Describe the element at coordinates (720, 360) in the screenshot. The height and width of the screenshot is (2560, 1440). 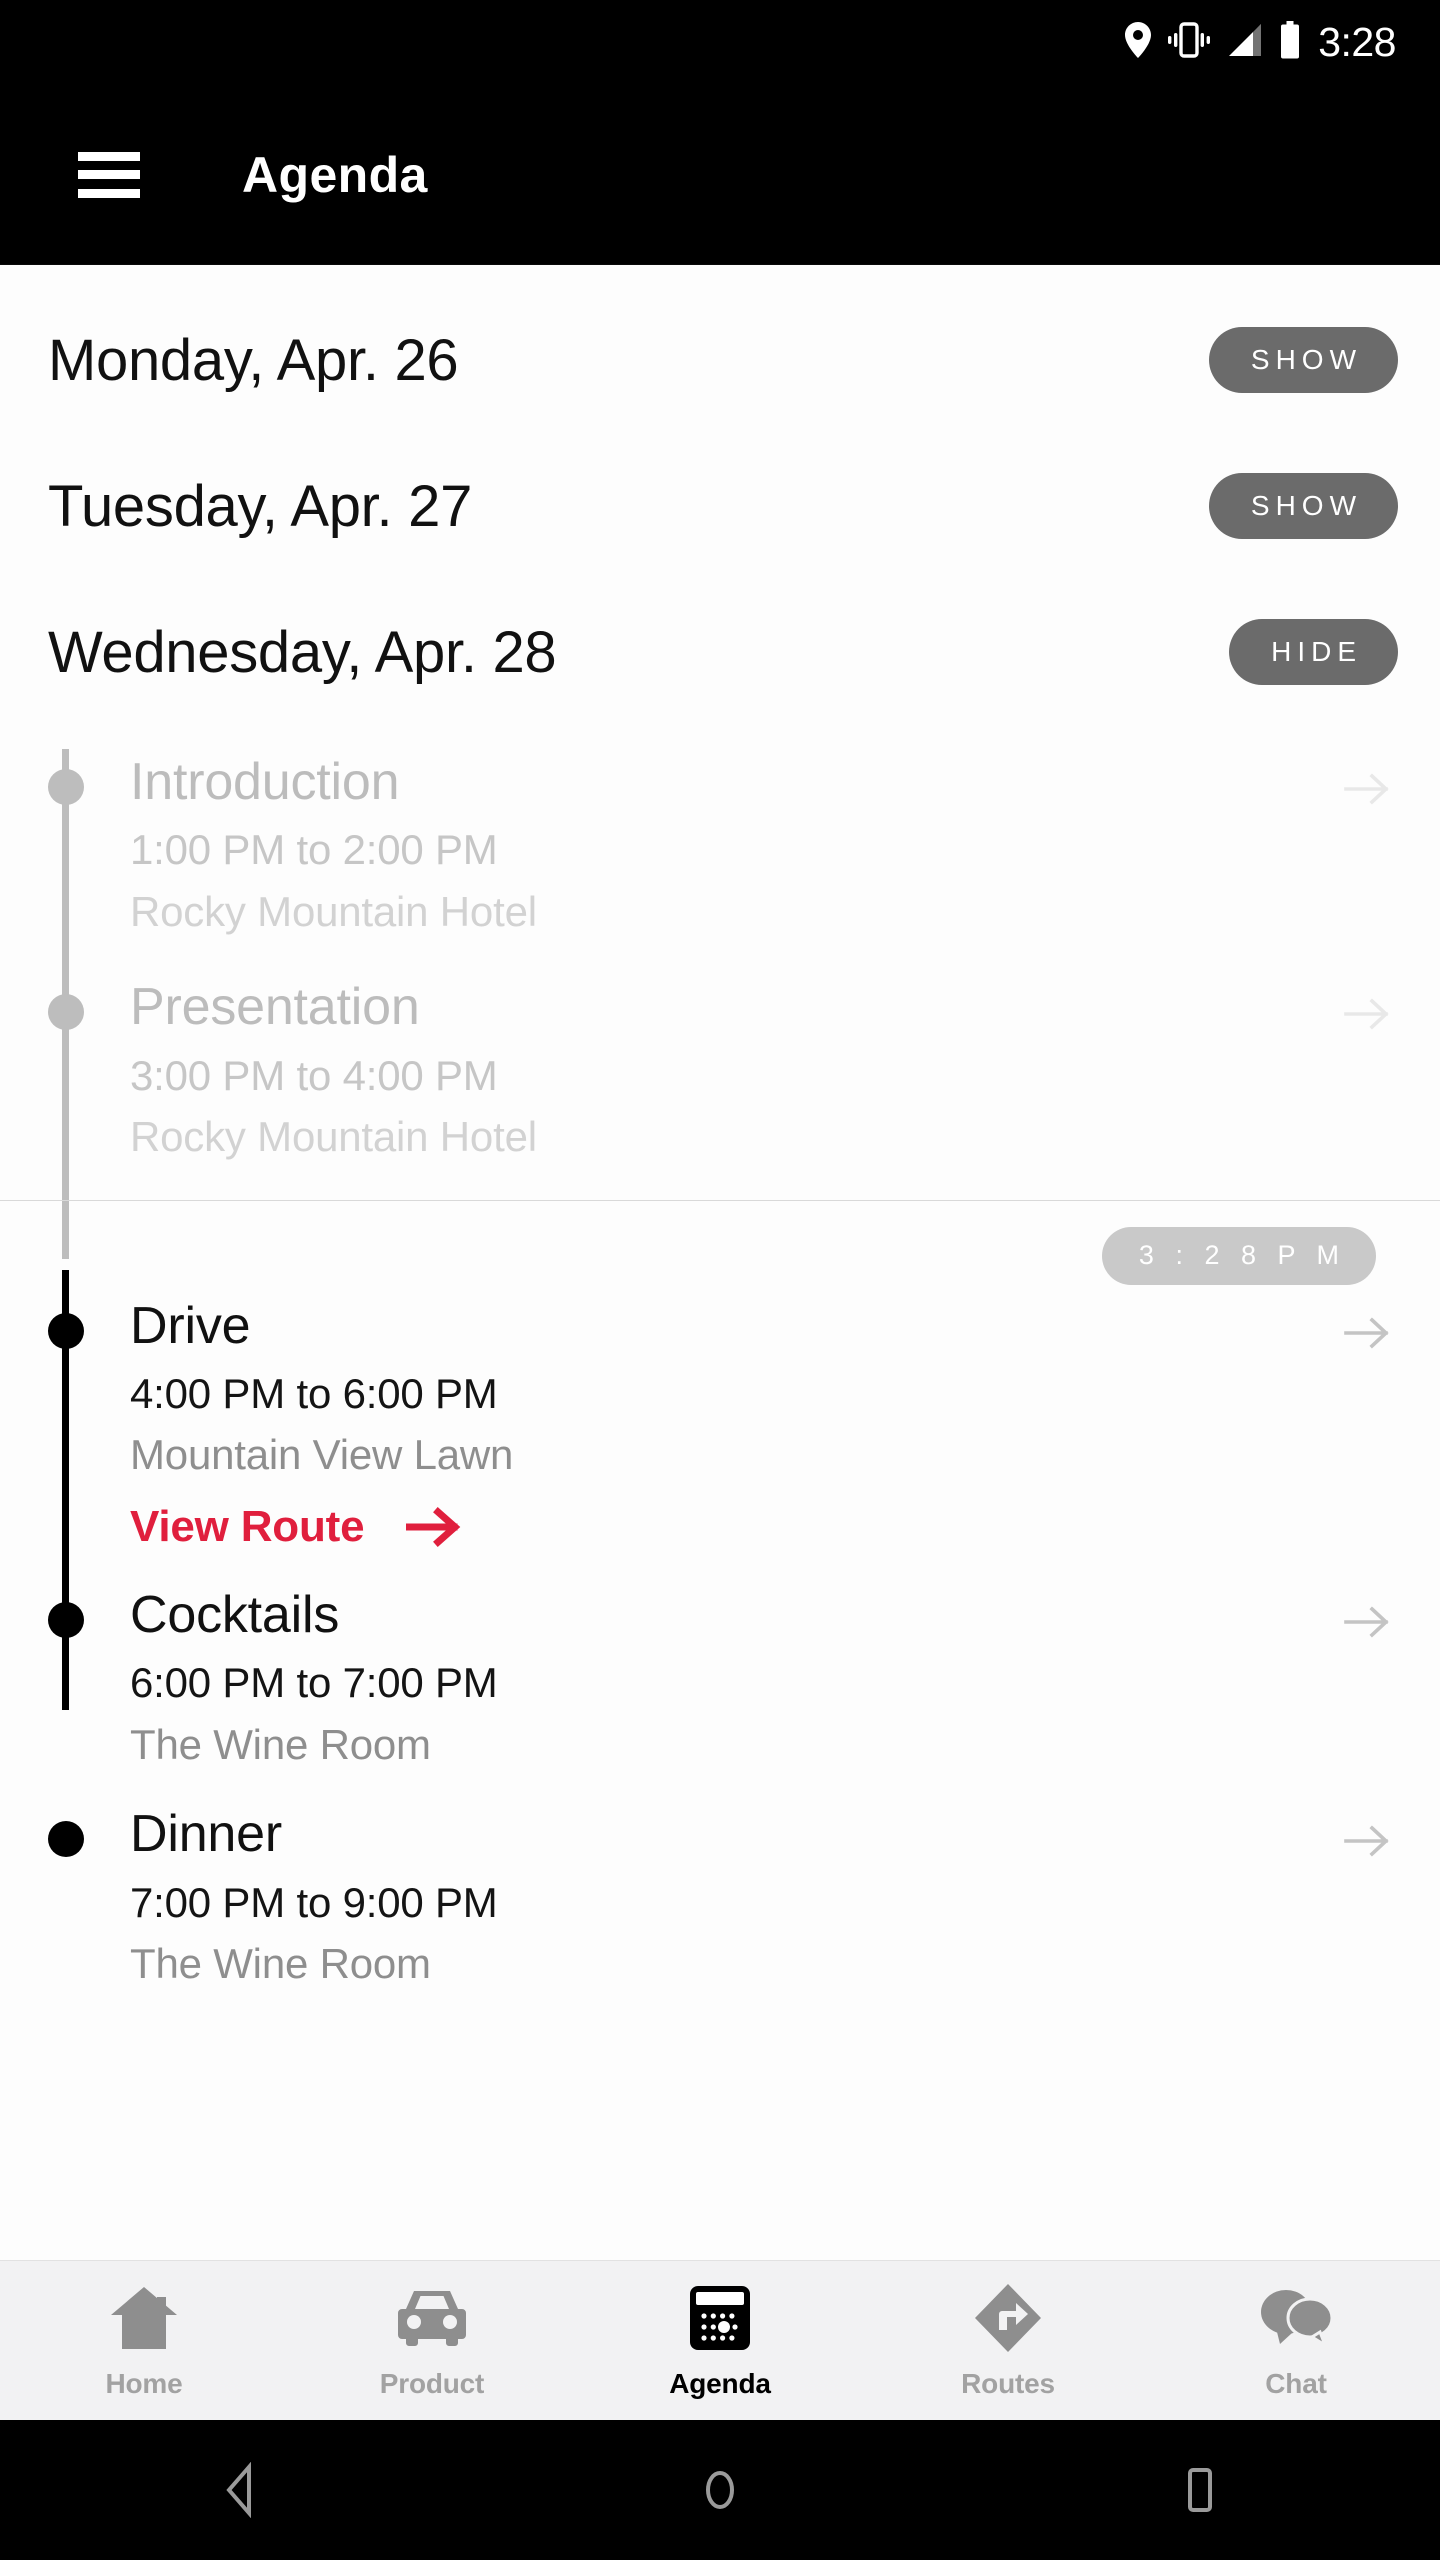
I see `day-row-monday: Monday, Apr. 26 SHOW` at that location.